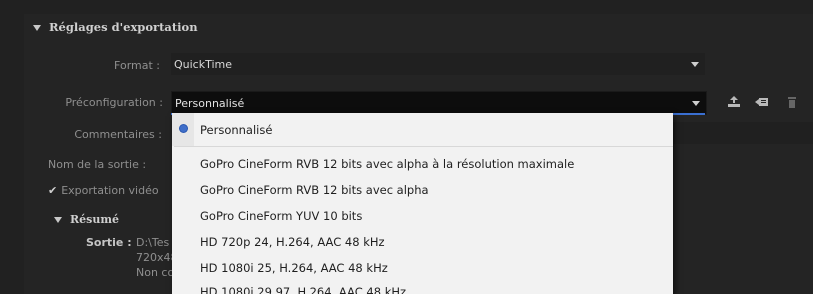 This screenshot has width=813, height=294. What do you see at coordinates (183, 128) in the screenshot?
I see `radio-selected-icon` at bounding box center [183, 128].